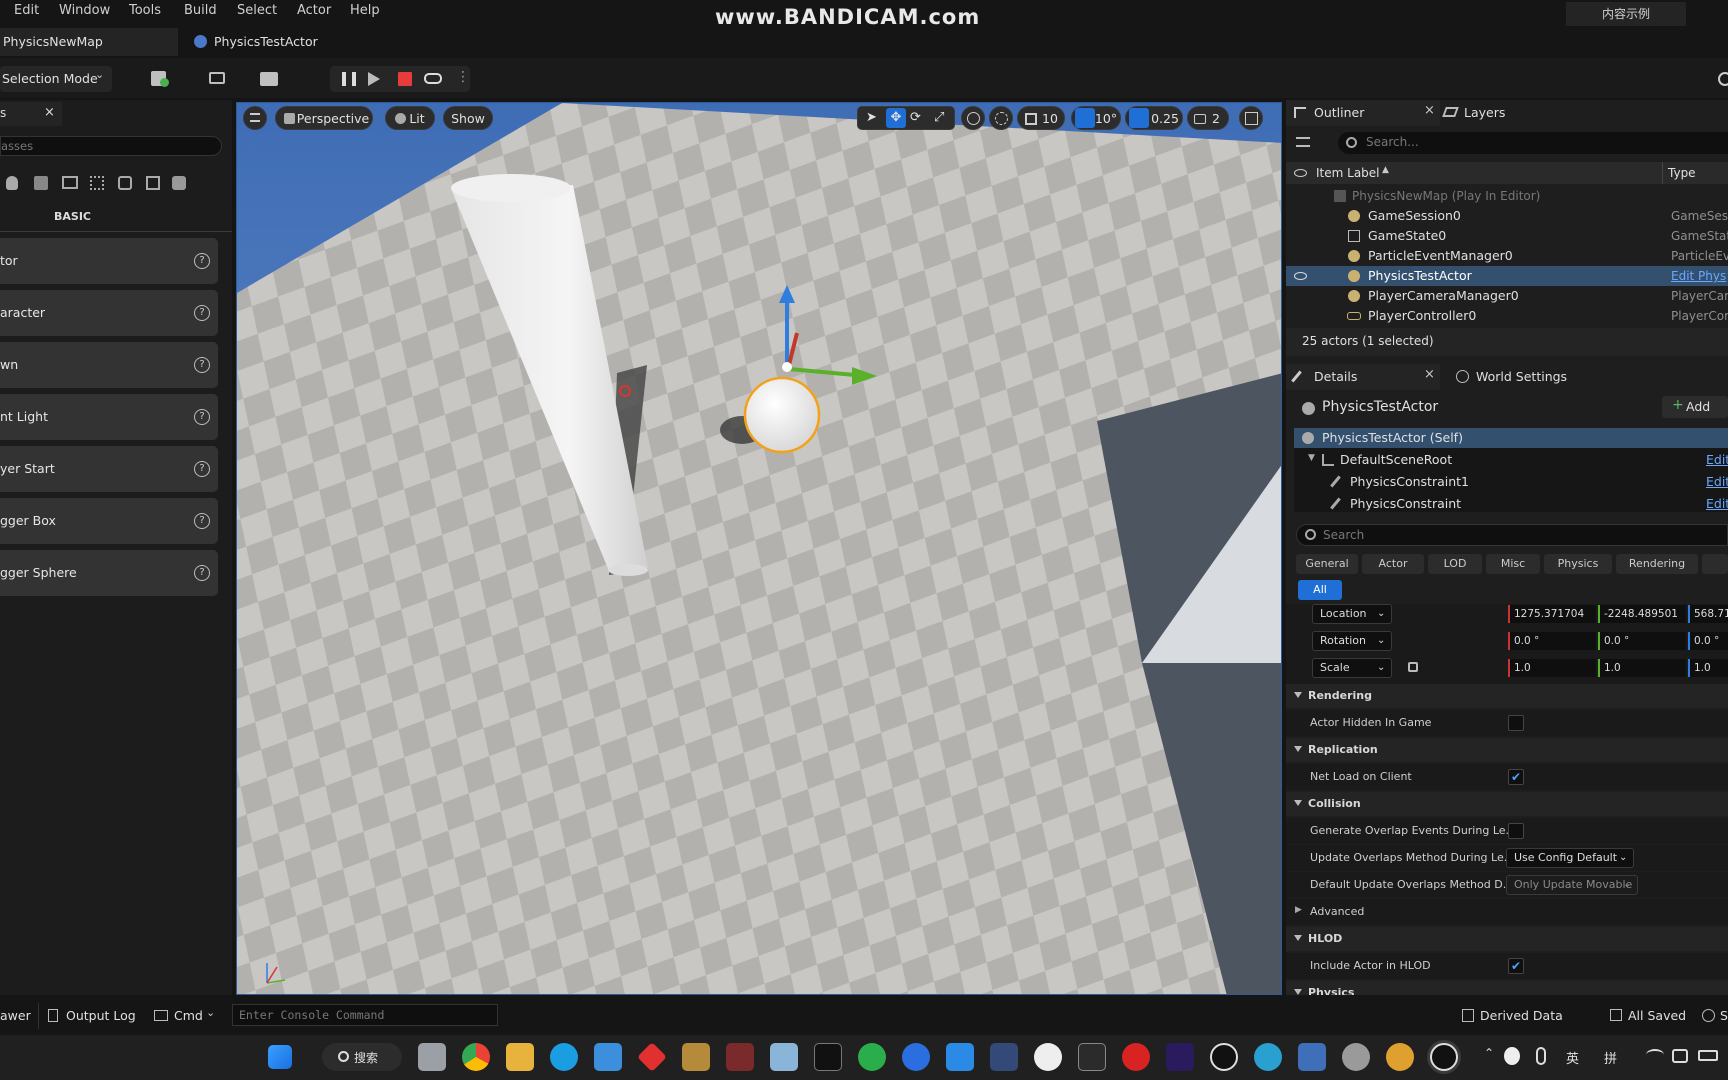 The height and width of the screenshot is (1080, 1728). I want to click on outliner-row: PlayerController0 PlayerCor, so click(1507, 316).